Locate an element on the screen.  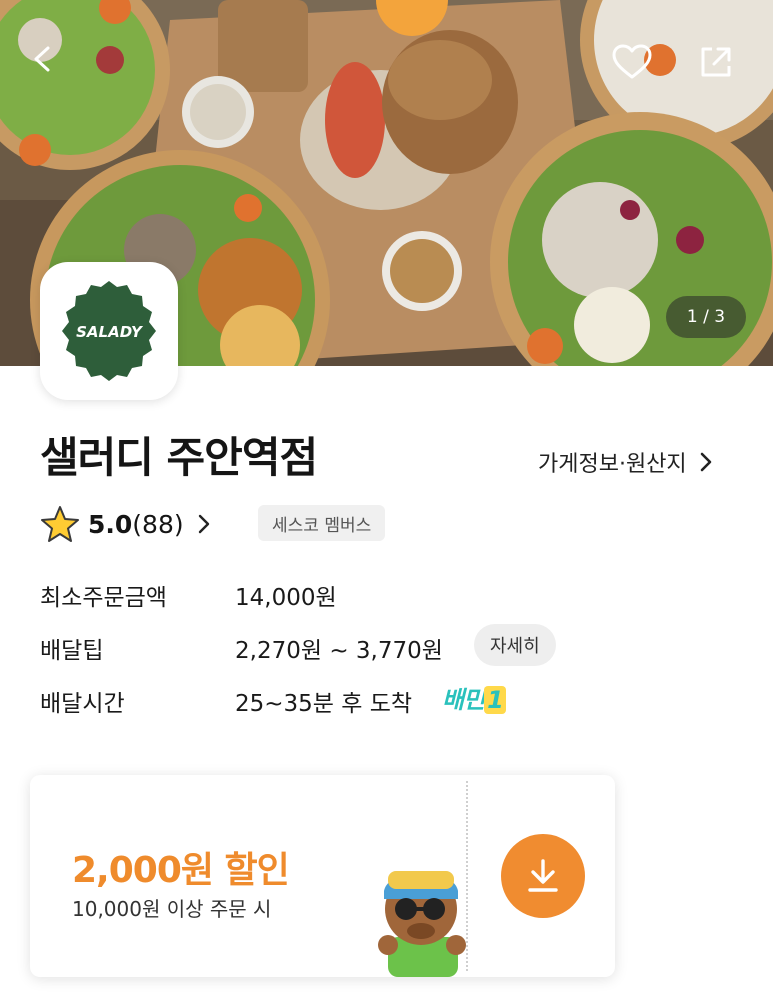
share-button is located at coordinates (720, 66).